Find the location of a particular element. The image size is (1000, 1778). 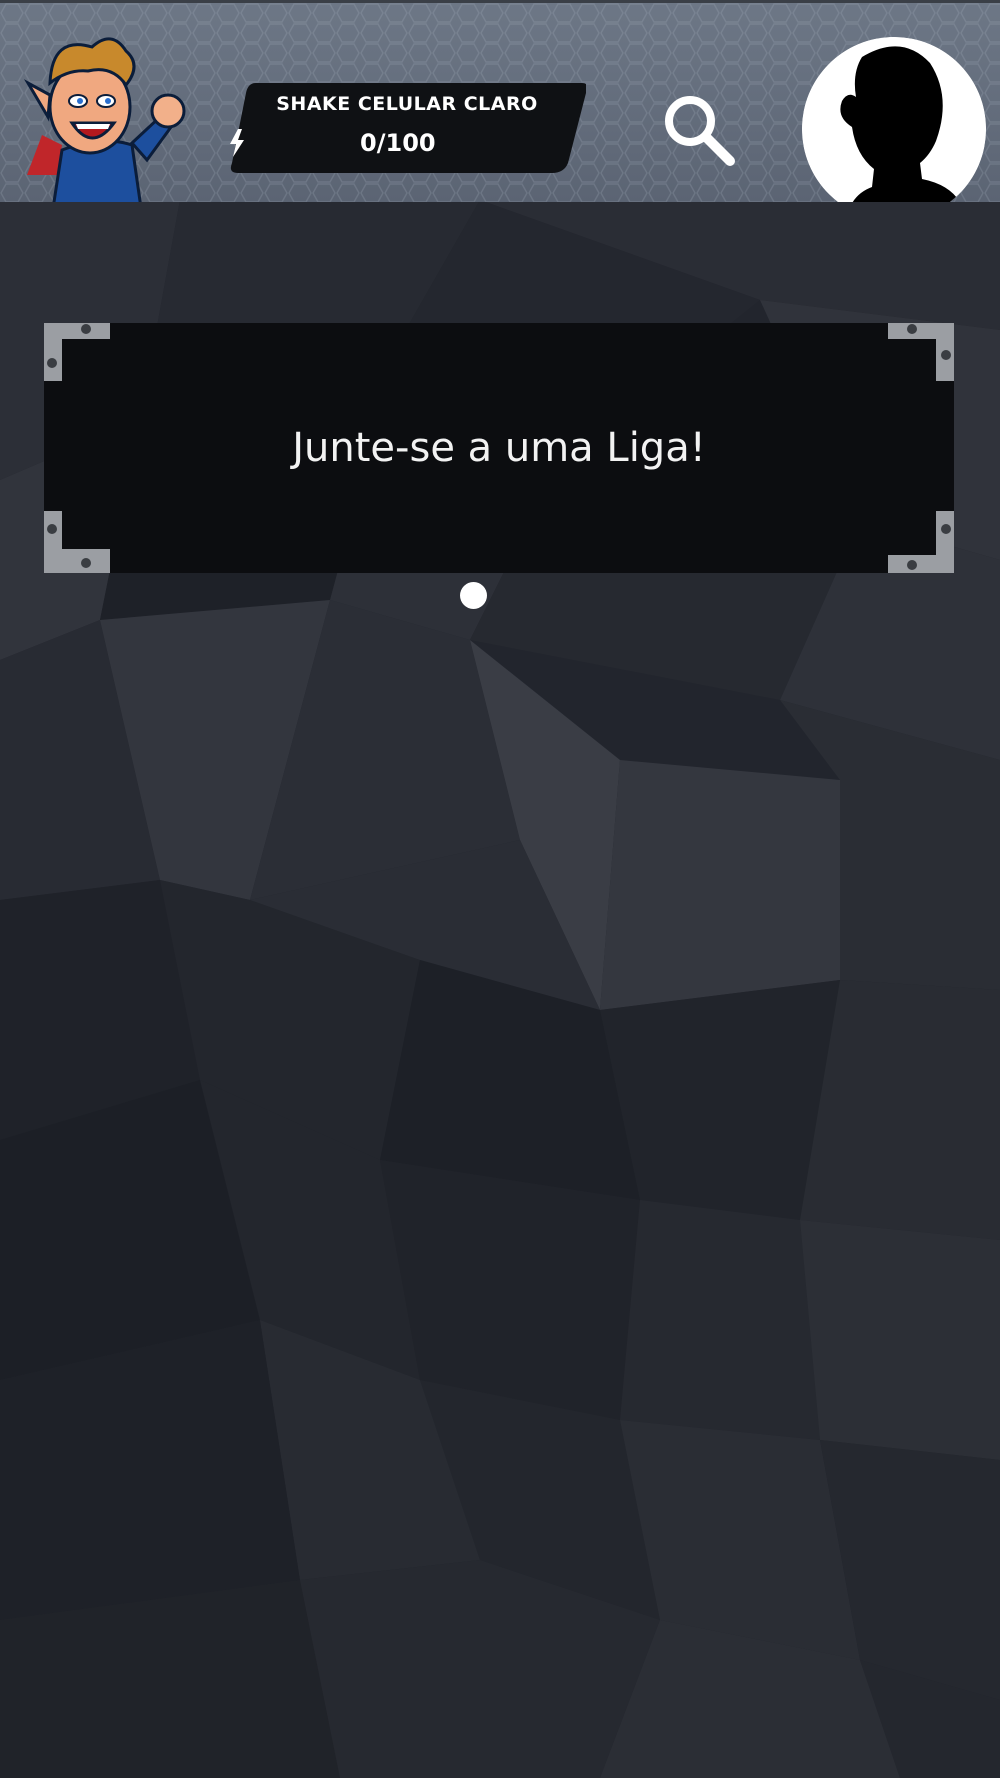

shake-counter-badge: SHAKE CELULAR CLARO 0/100 is located at coordinates (407, 127).